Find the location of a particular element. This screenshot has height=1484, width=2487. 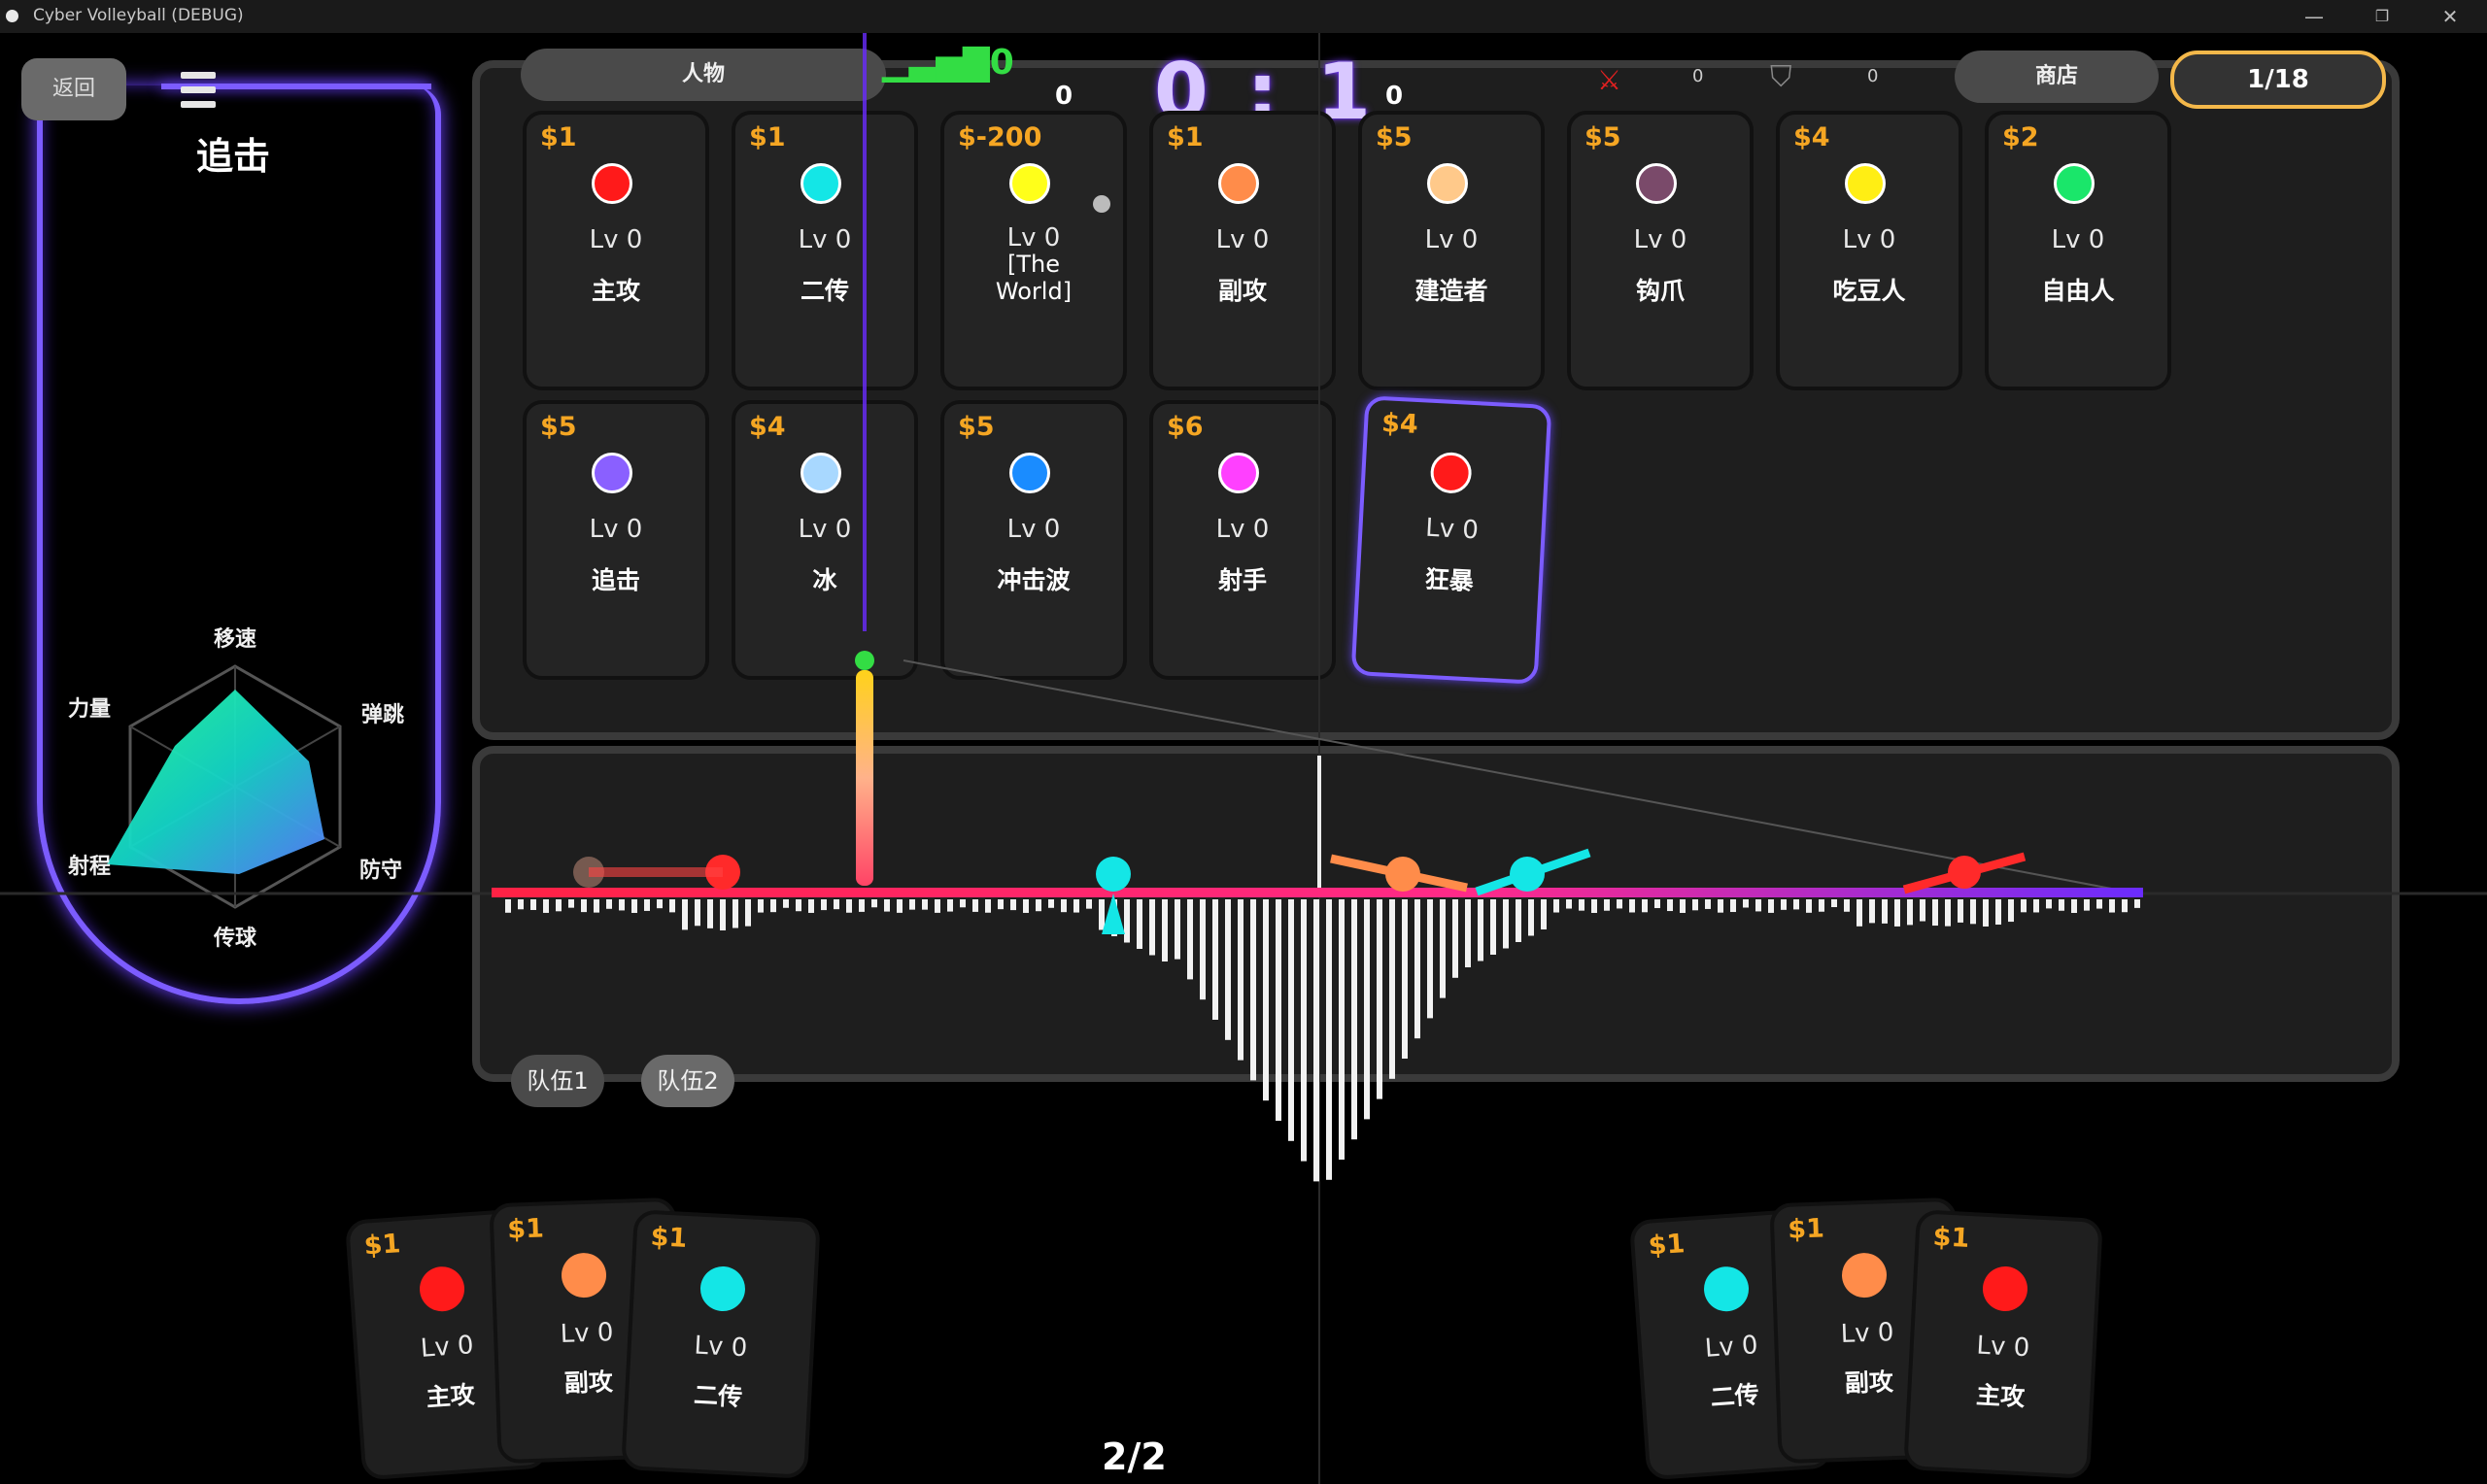

team2-button: 队伍2 is located at coordinates (687, 1081).